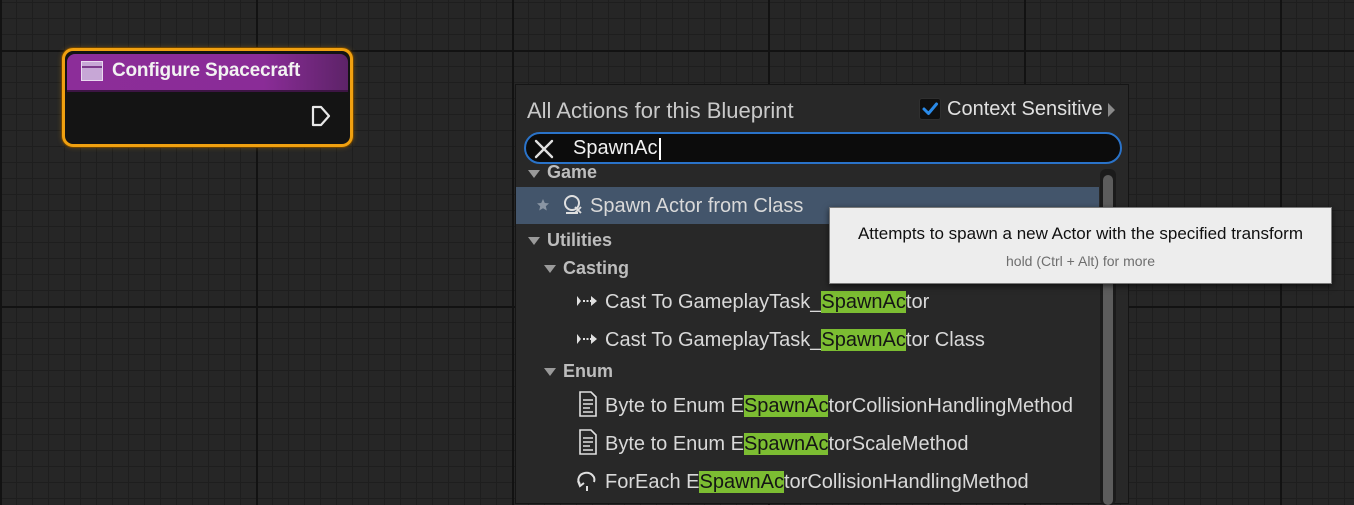 Image resolution: width=1354 pixels, height=505 pixels. Describe the element at coordinates (917, 302) in the screenshot. I see `label-suffix: tor` at that location.